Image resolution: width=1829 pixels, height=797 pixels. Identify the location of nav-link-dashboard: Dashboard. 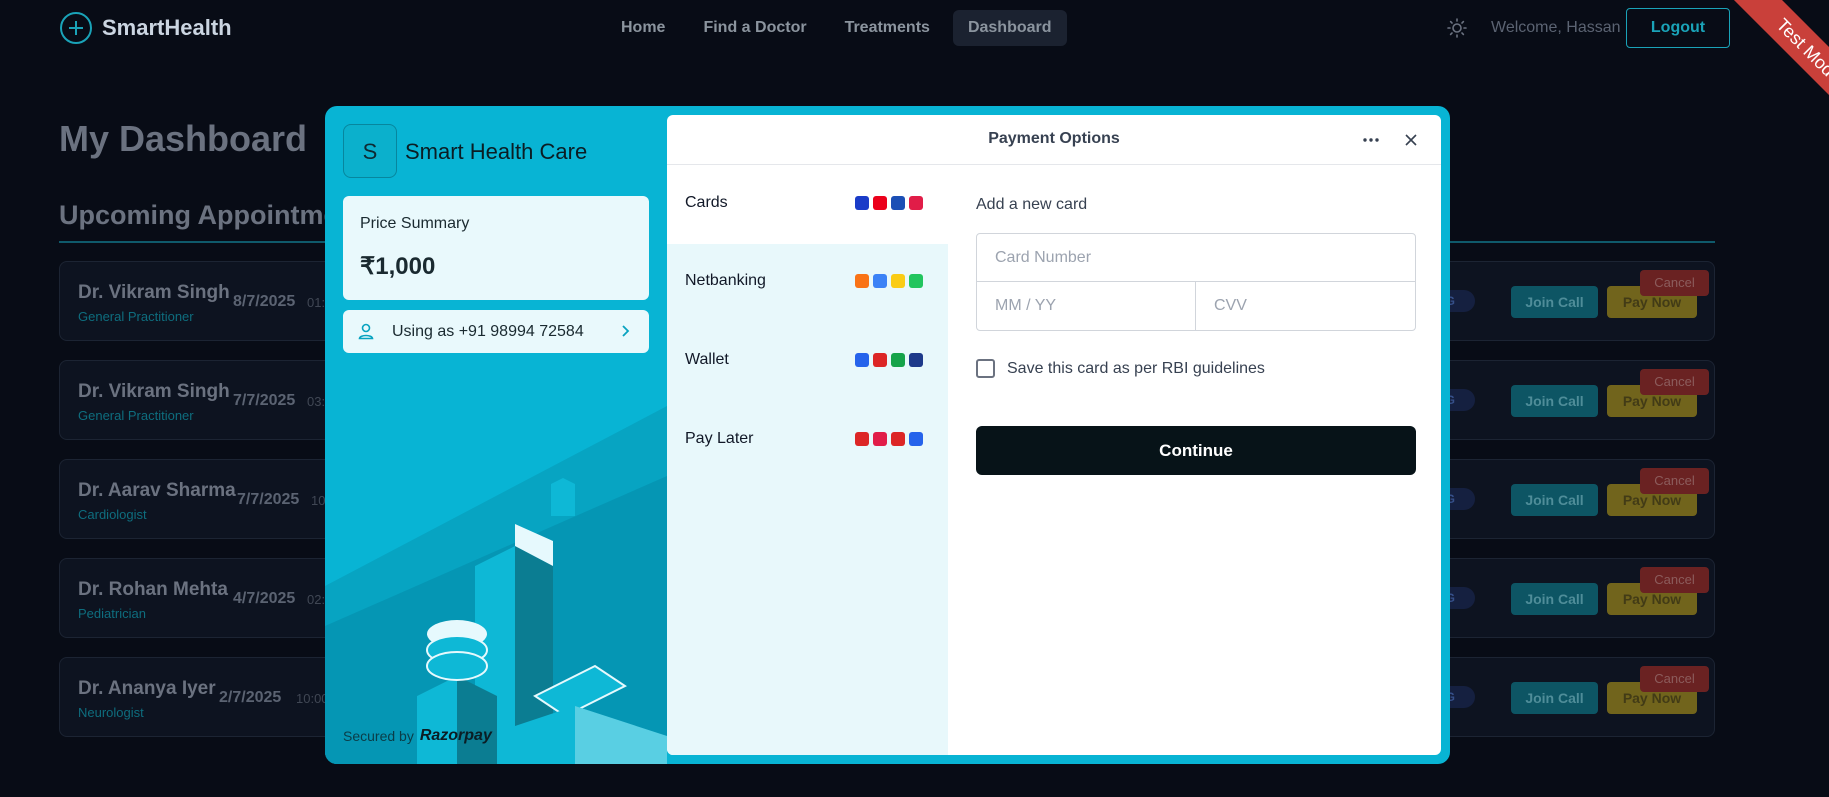
(1009, 28).